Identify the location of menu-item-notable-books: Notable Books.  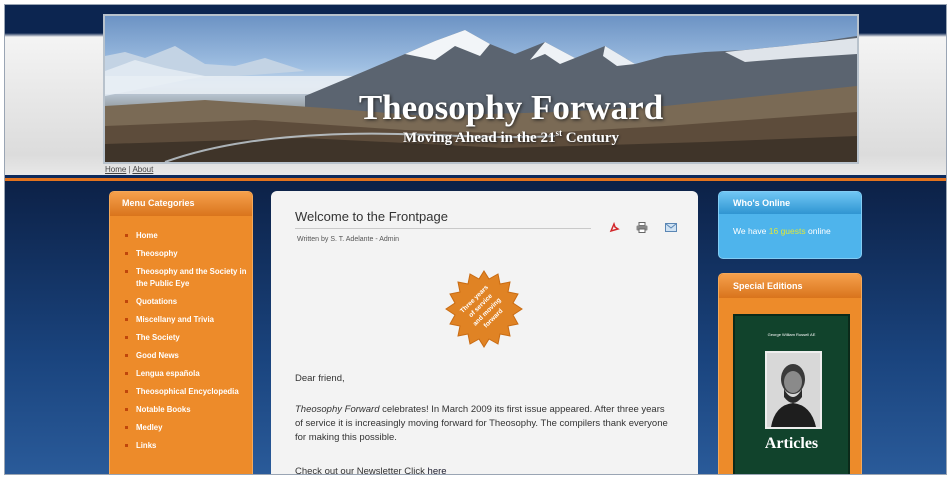
(187, 410).